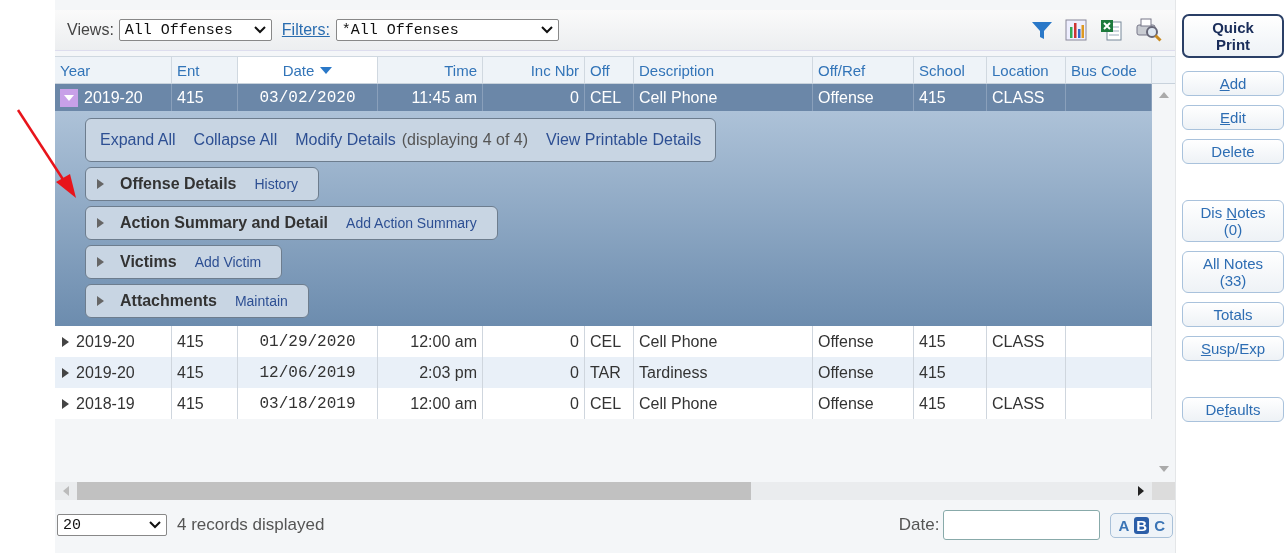 This screenshot has height=553, width=1287. I want to click on table-row: 2019-20 415 12/06/2019 2:03 pm 0 TAR Tardiness Offense 415, so click(603, 372).